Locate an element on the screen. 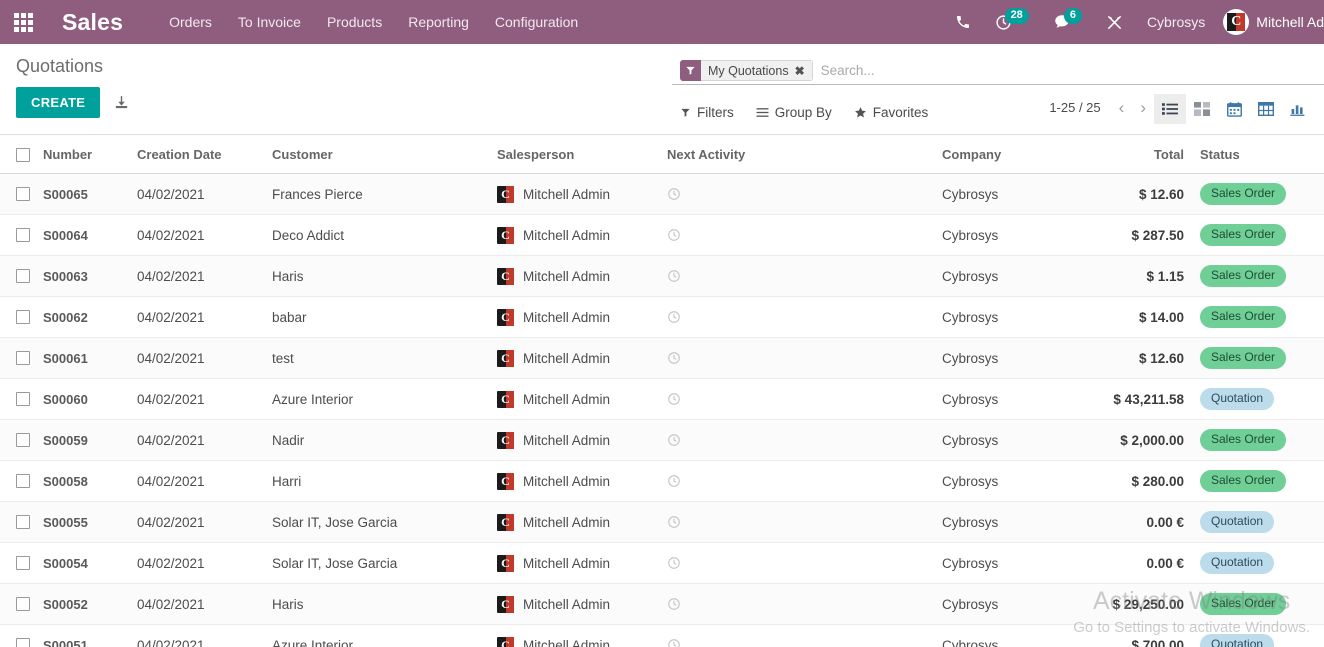 The height and width of the screenshot is (647, 1324). graph-view-button is located at coordinates (1298, 109).